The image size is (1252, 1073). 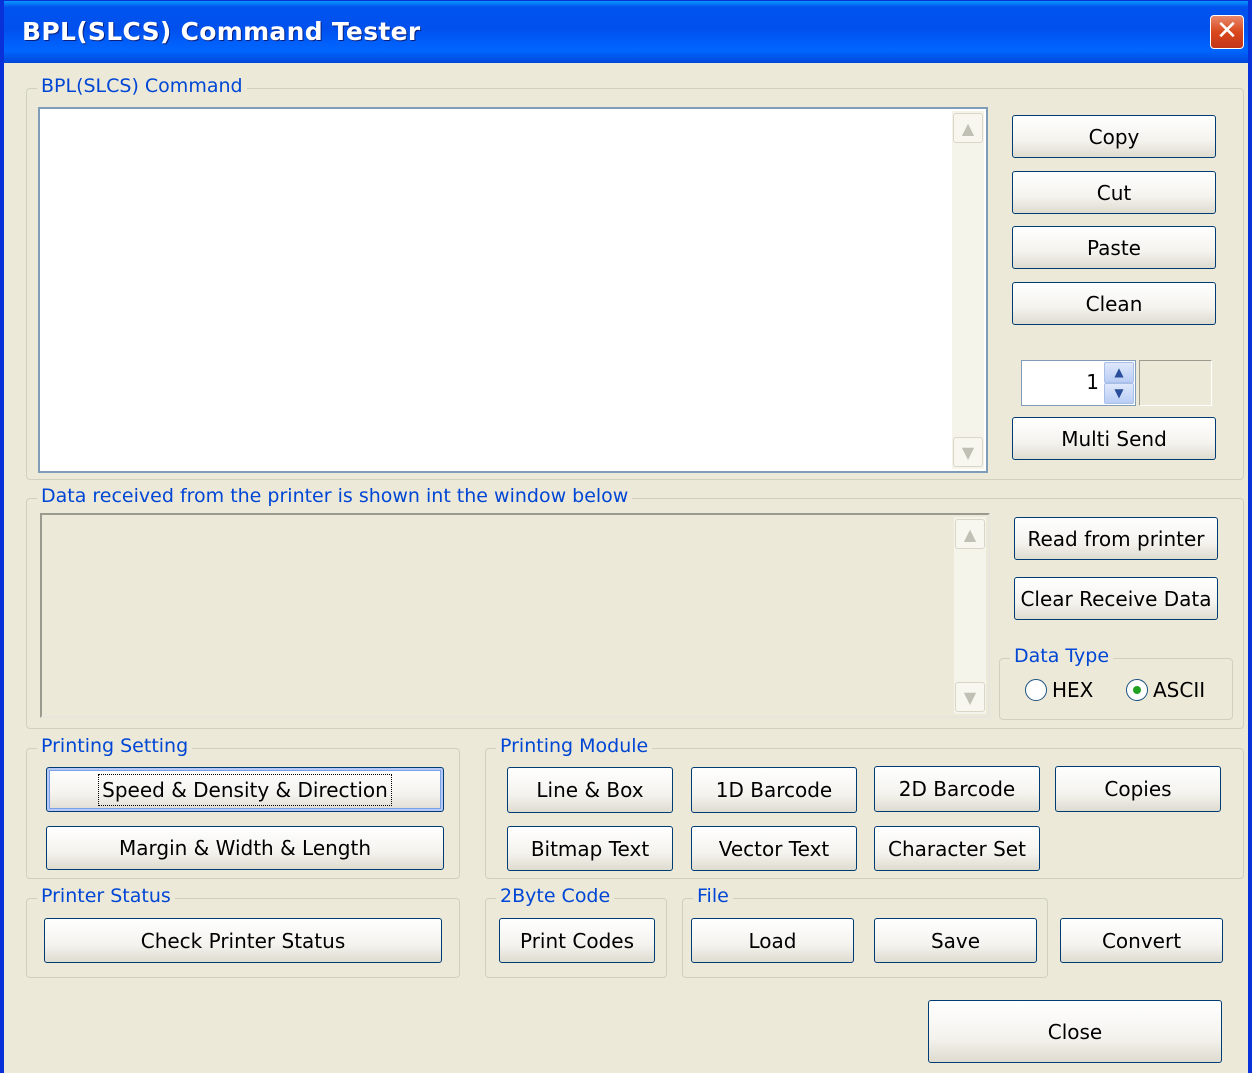 I want to click on spinner-up-icon: ▲, so click(x=1119, y=372).